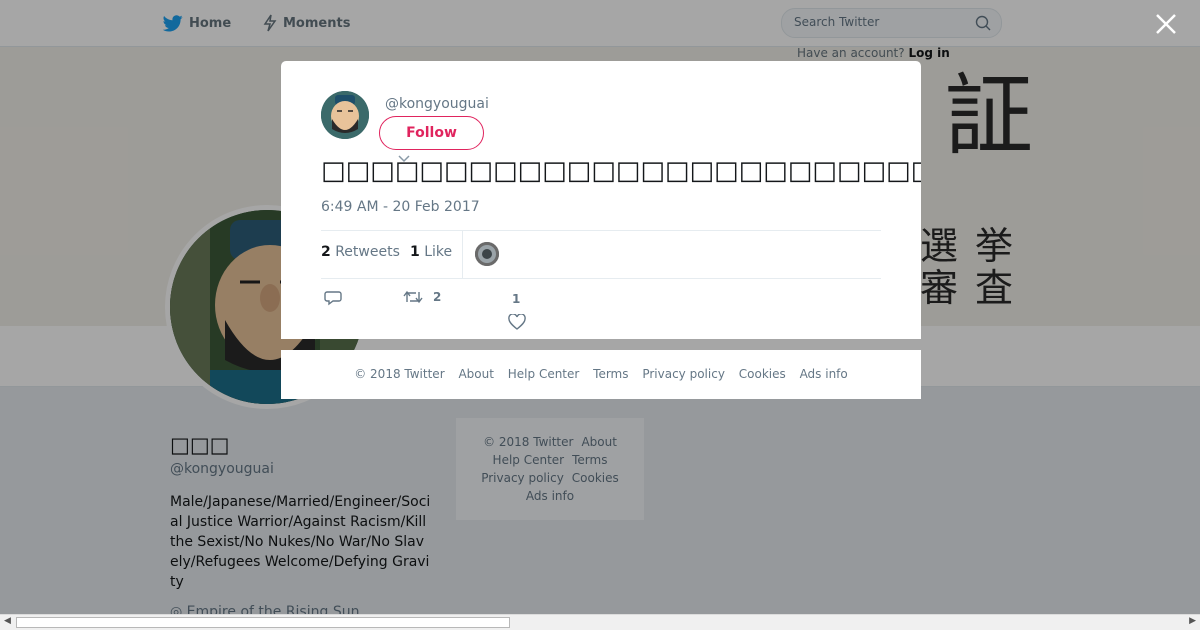 Image resolution: width=1200 pixels, height=630 pixels. I want to click on tweet-author-handle: @kongyouguai, so click(437, 104).